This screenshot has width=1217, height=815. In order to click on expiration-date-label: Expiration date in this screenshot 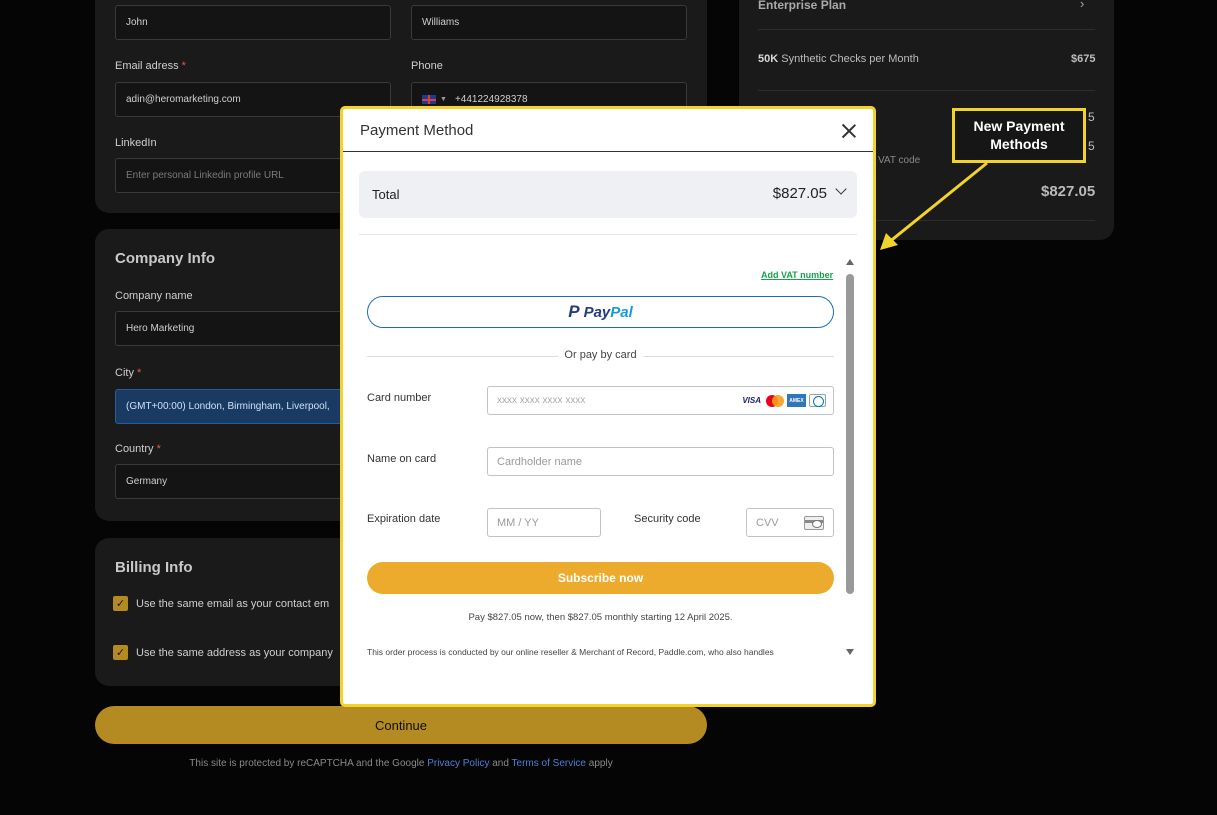, I will do `click(404, 519)`.